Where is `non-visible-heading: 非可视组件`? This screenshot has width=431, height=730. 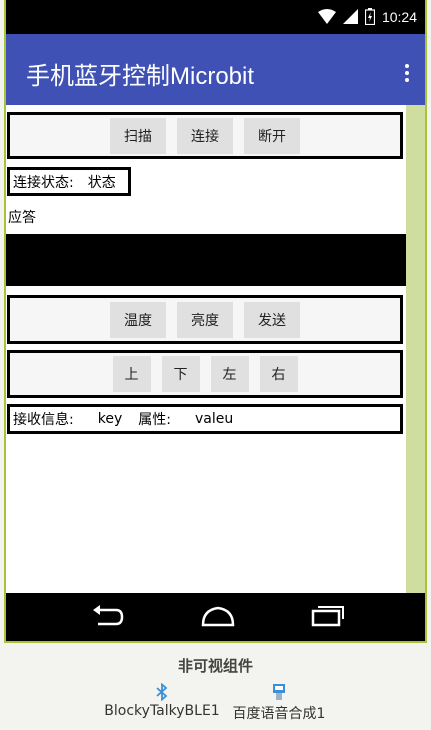
non-visible-heading: 非可视组件 is located at coordinates (215, 666).